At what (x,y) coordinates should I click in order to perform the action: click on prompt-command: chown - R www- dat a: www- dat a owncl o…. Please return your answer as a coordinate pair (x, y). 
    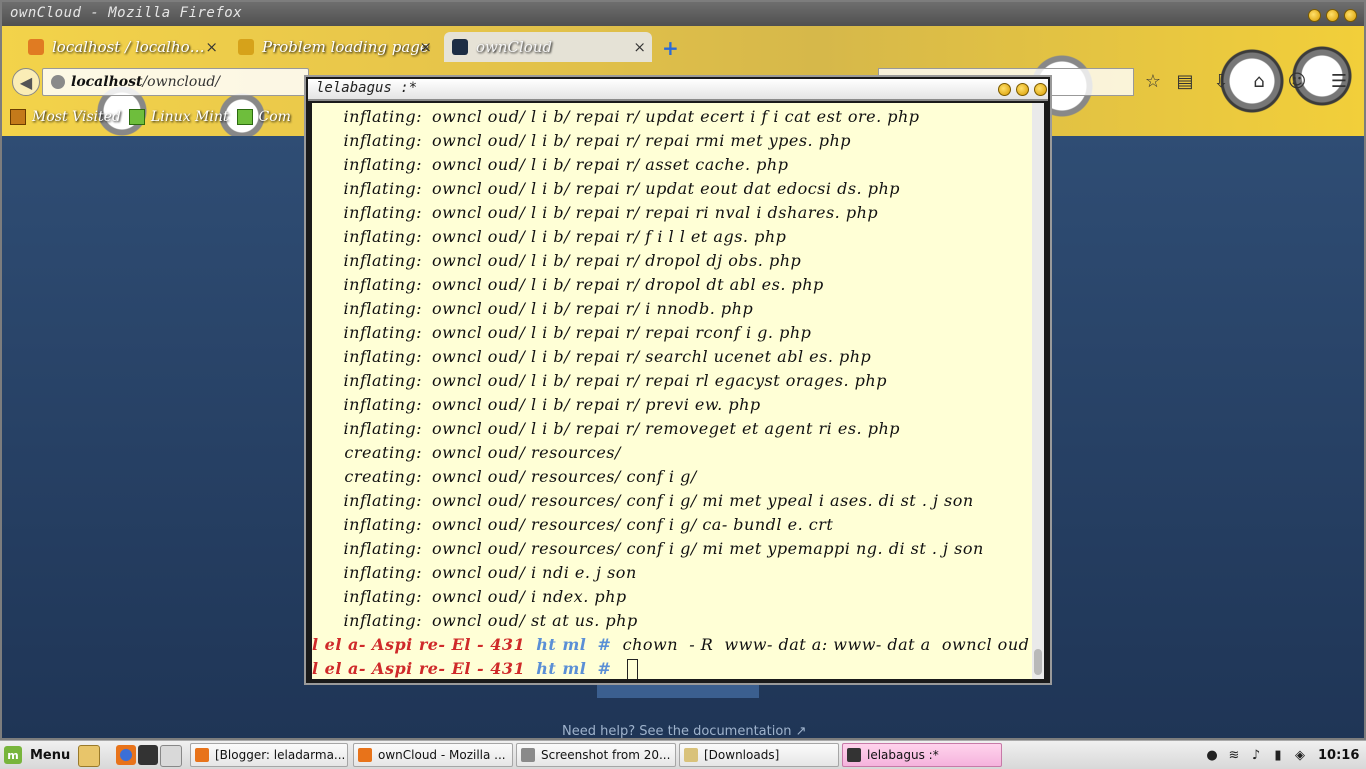
    Looking at the image, I should click on (826, 644).